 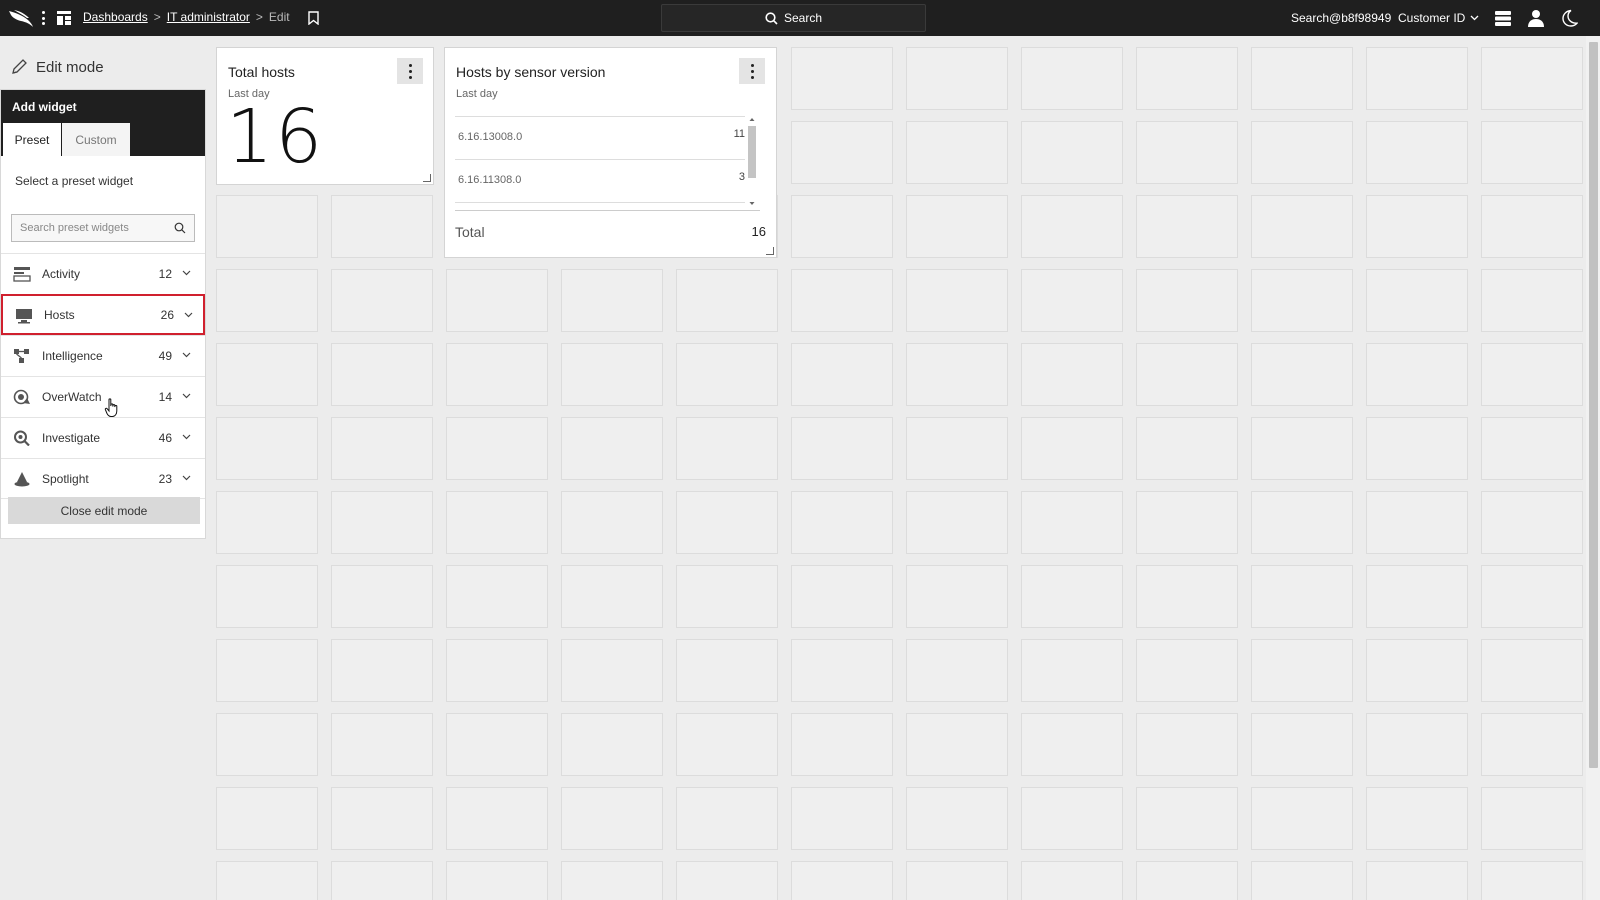 What do you see at coordinates (43, 18) in the screenshot?
I see `menu-dots-icon` at bounding box center [43, 18].